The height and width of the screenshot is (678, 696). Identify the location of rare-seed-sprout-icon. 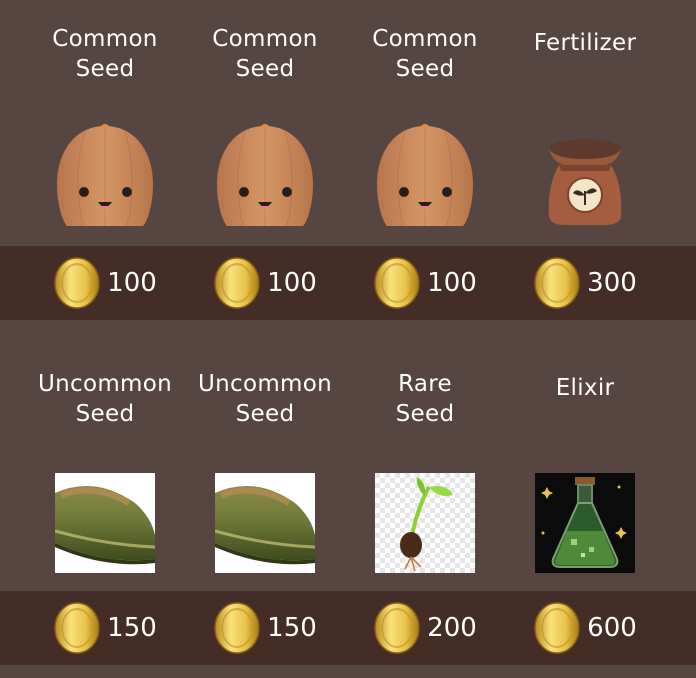
(425, 523).